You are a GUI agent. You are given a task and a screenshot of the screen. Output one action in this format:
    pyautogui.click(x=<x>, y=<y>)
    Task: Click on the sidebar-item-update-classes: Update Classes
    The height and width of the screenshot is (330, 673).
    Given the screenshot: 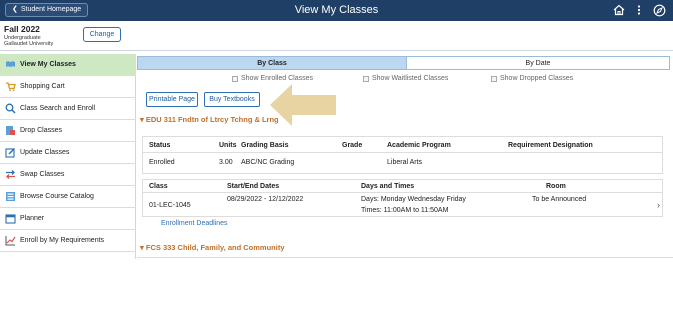 What is the action you would take?
    pyautogui.click(x=68, y=153)
    